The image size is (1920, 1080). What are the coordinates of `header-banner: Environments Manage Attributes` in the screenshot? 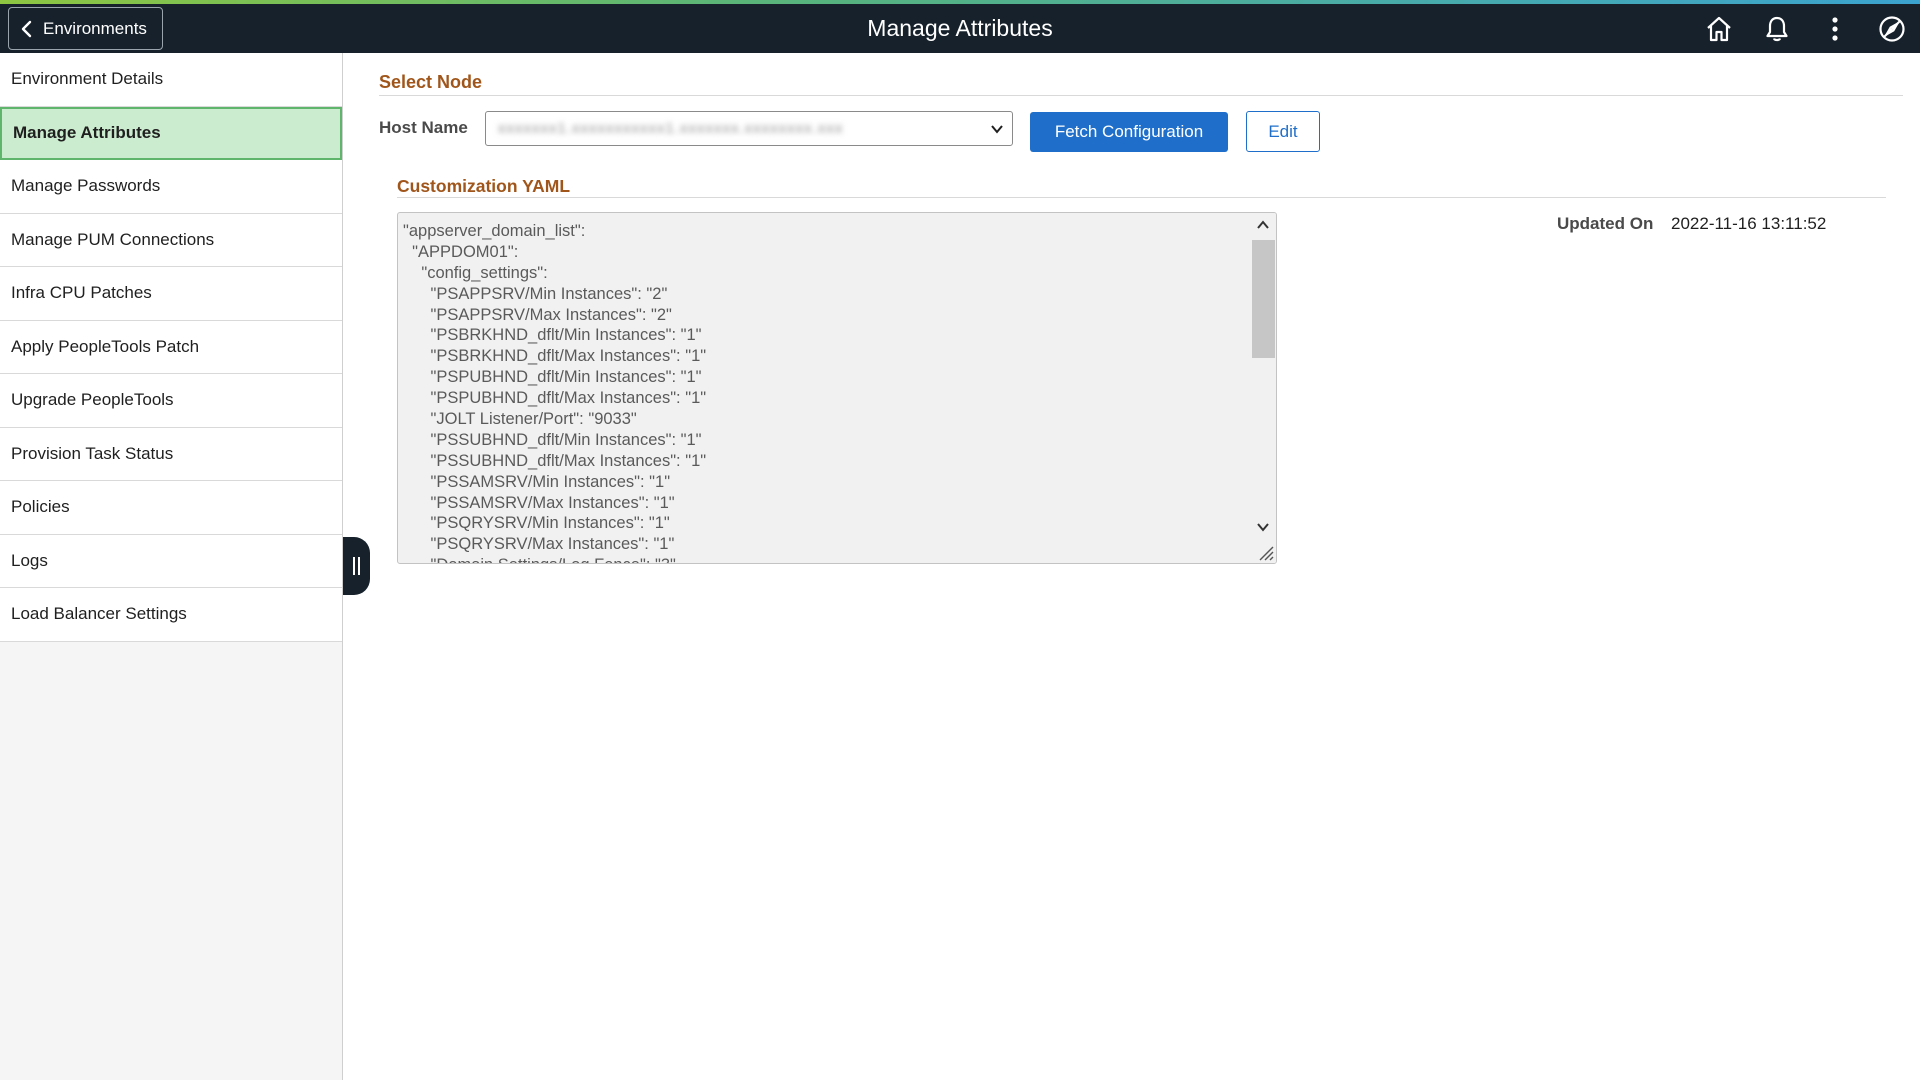 It's located at (960, 26).